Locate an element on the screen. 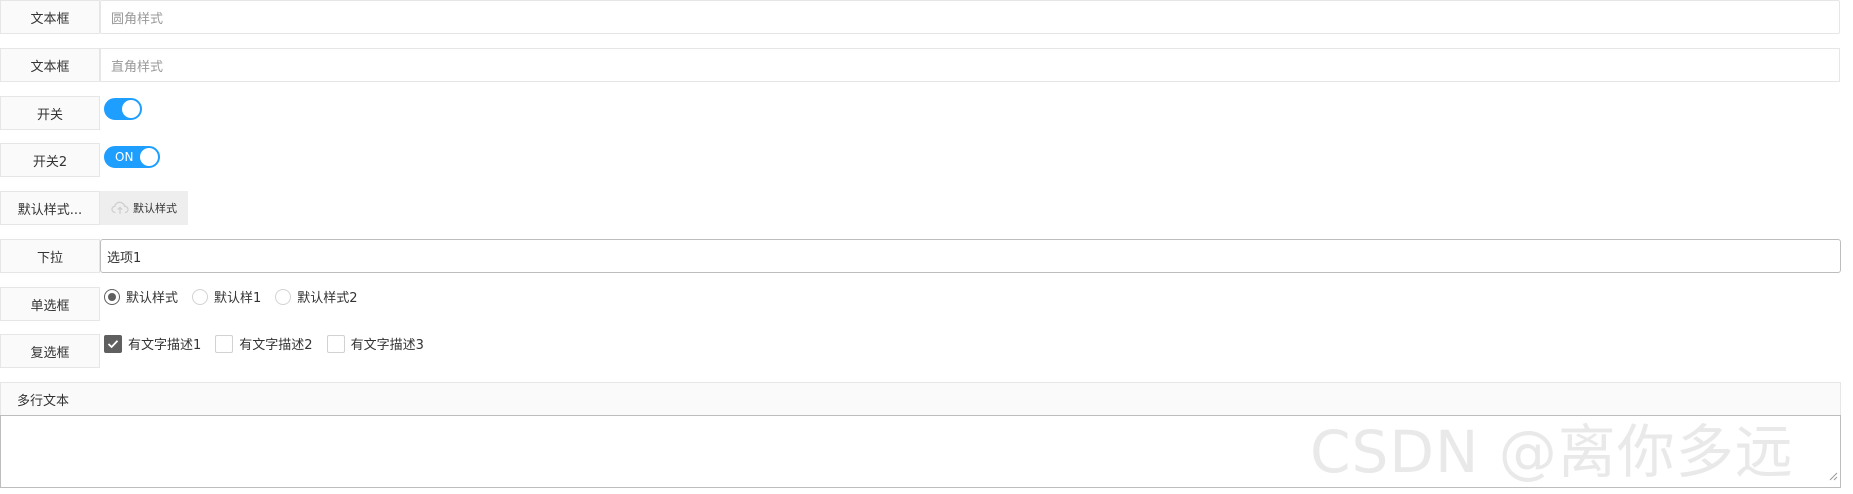 This screenshot has width=1853, height=494. textarea-label: 多行文本 is located at coordinates (920, 399).